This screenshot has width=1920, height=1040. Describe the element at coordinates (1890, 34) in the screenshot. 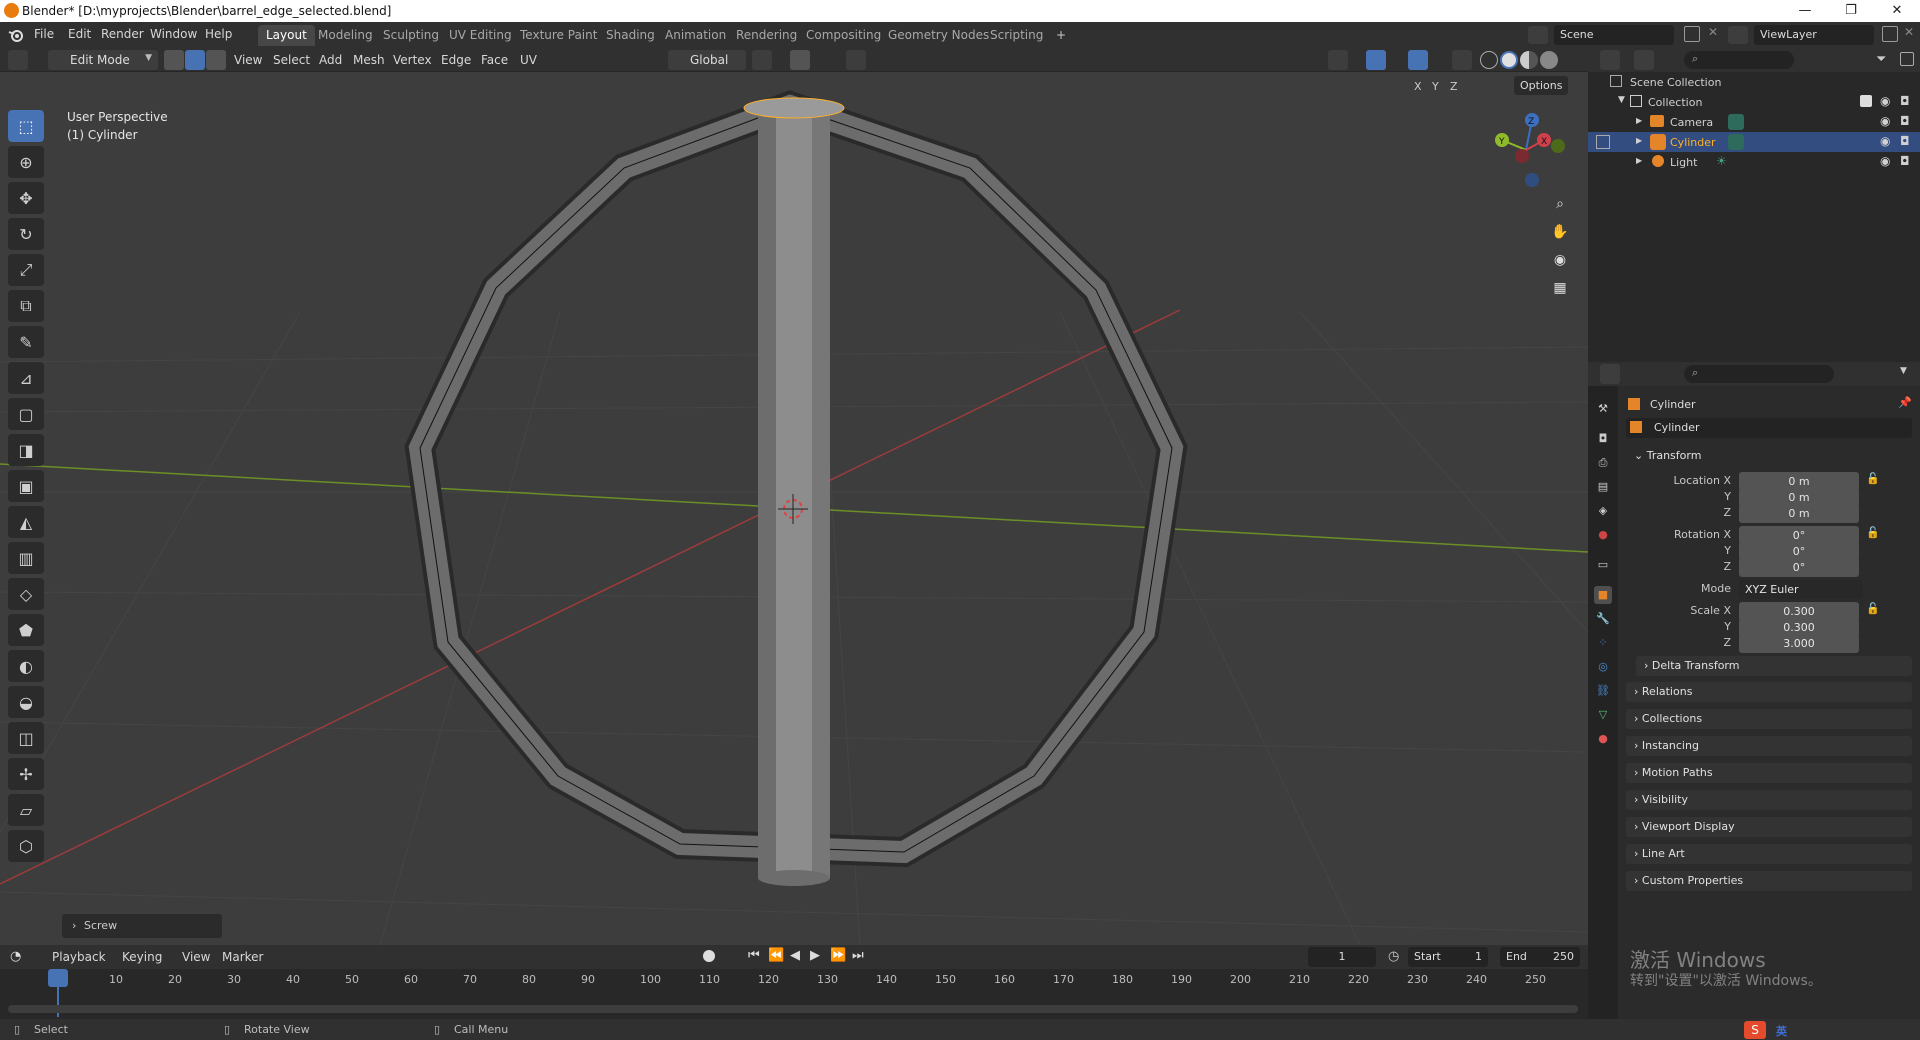

I see `new-view-layer-icon` at that location.